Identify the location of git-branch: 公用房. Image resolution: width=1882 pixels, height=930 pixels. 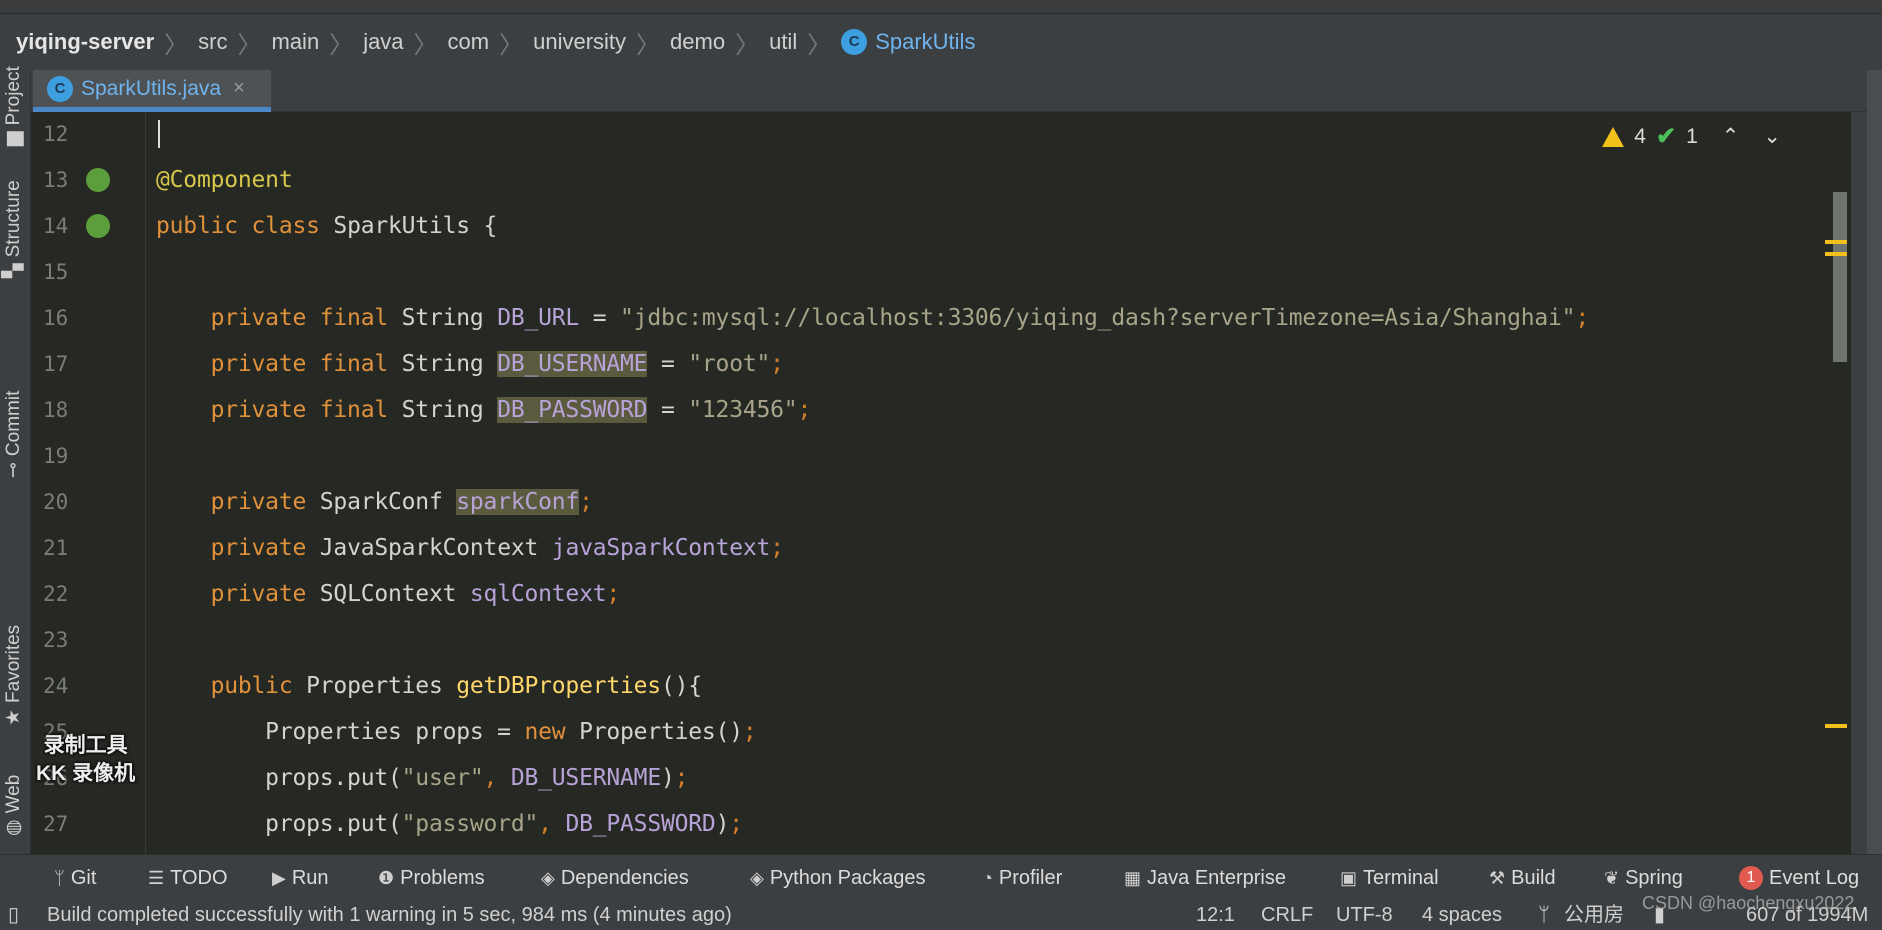
(1594, 913).